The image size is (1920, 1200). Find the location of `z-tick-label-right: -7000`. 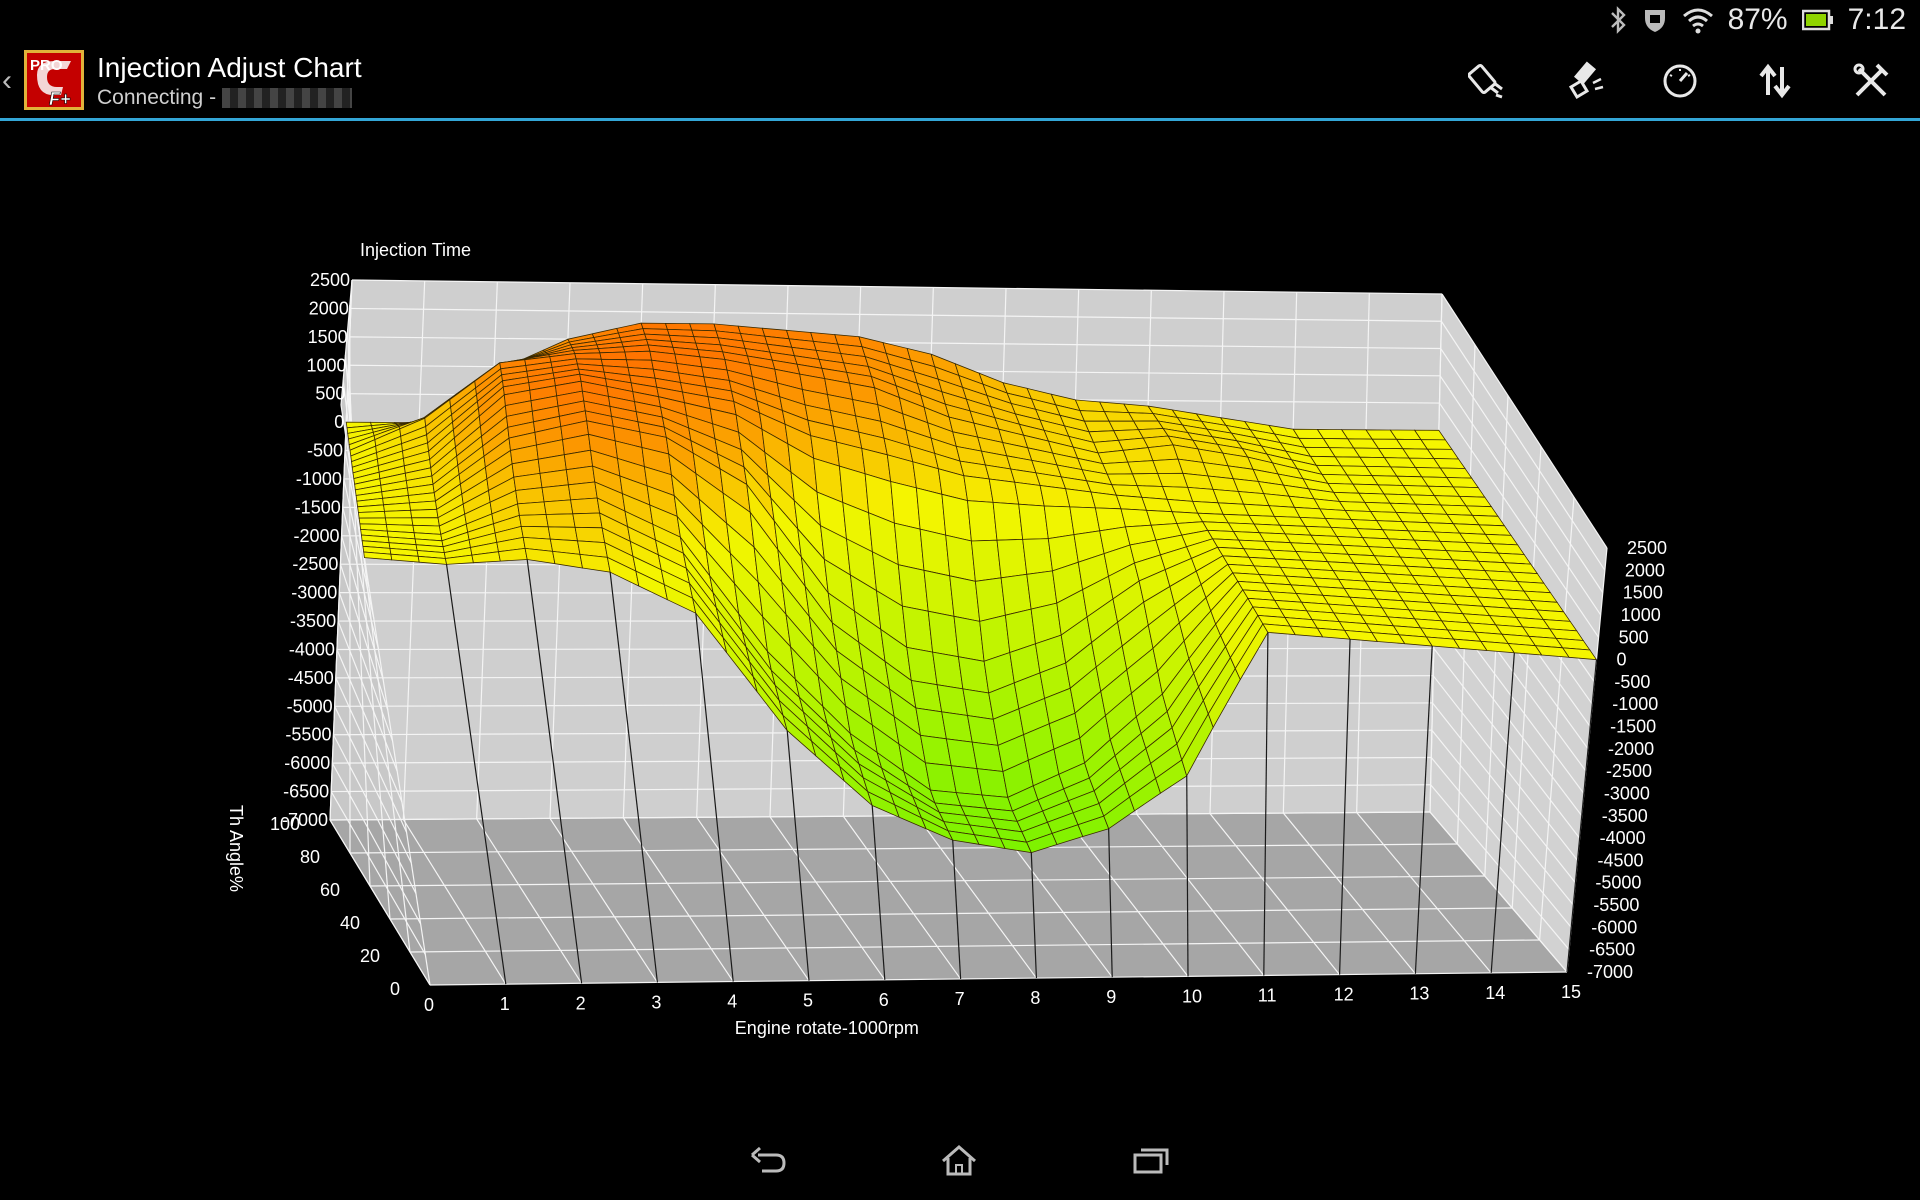

z-tick-label-right: -7000 is located at coordinates (1610, 972).